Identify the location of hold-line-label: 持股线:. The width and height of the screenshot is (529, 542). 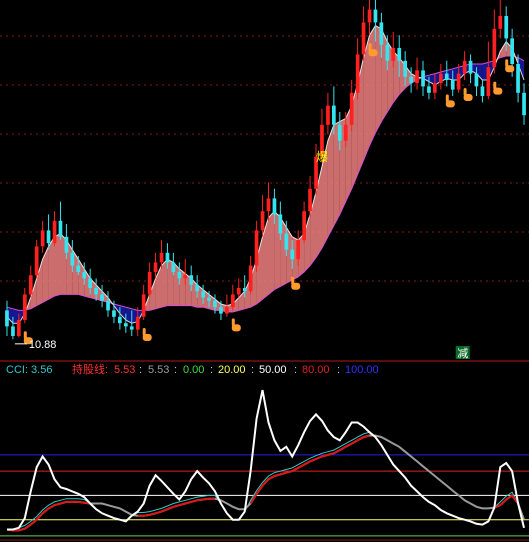
(90, 369).